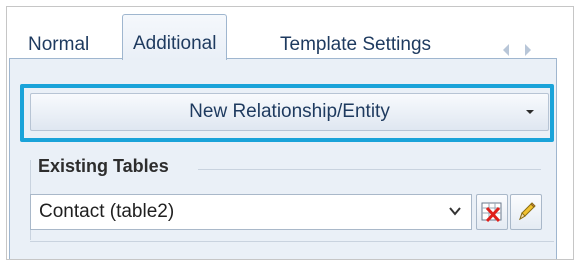 This screenshot has width=582, height=266. I want to click on chevron-down-icon, so click(455, 211).